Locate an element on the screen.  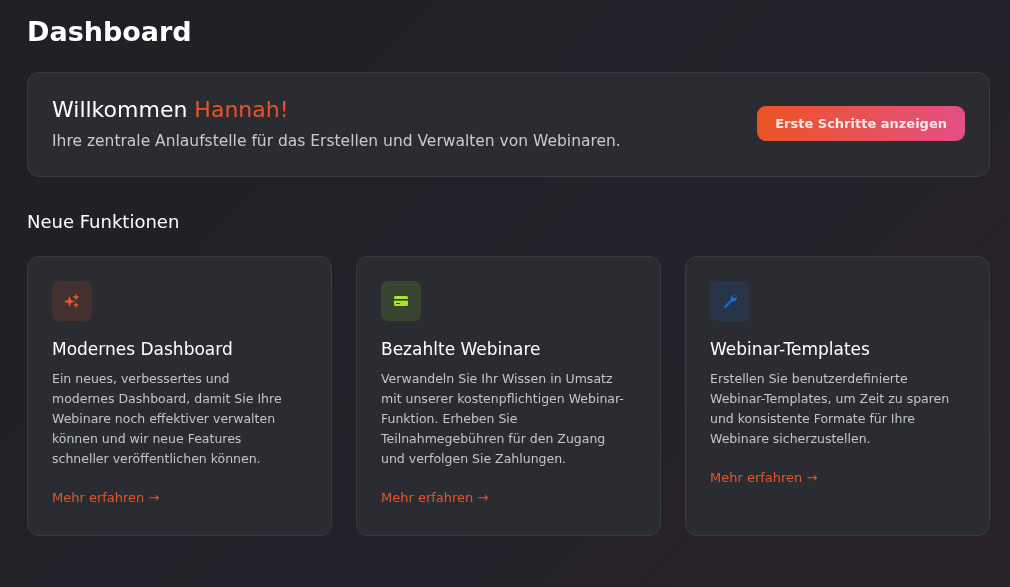
card-title: Modernes Dashboard is located at coordinates (143, 349).